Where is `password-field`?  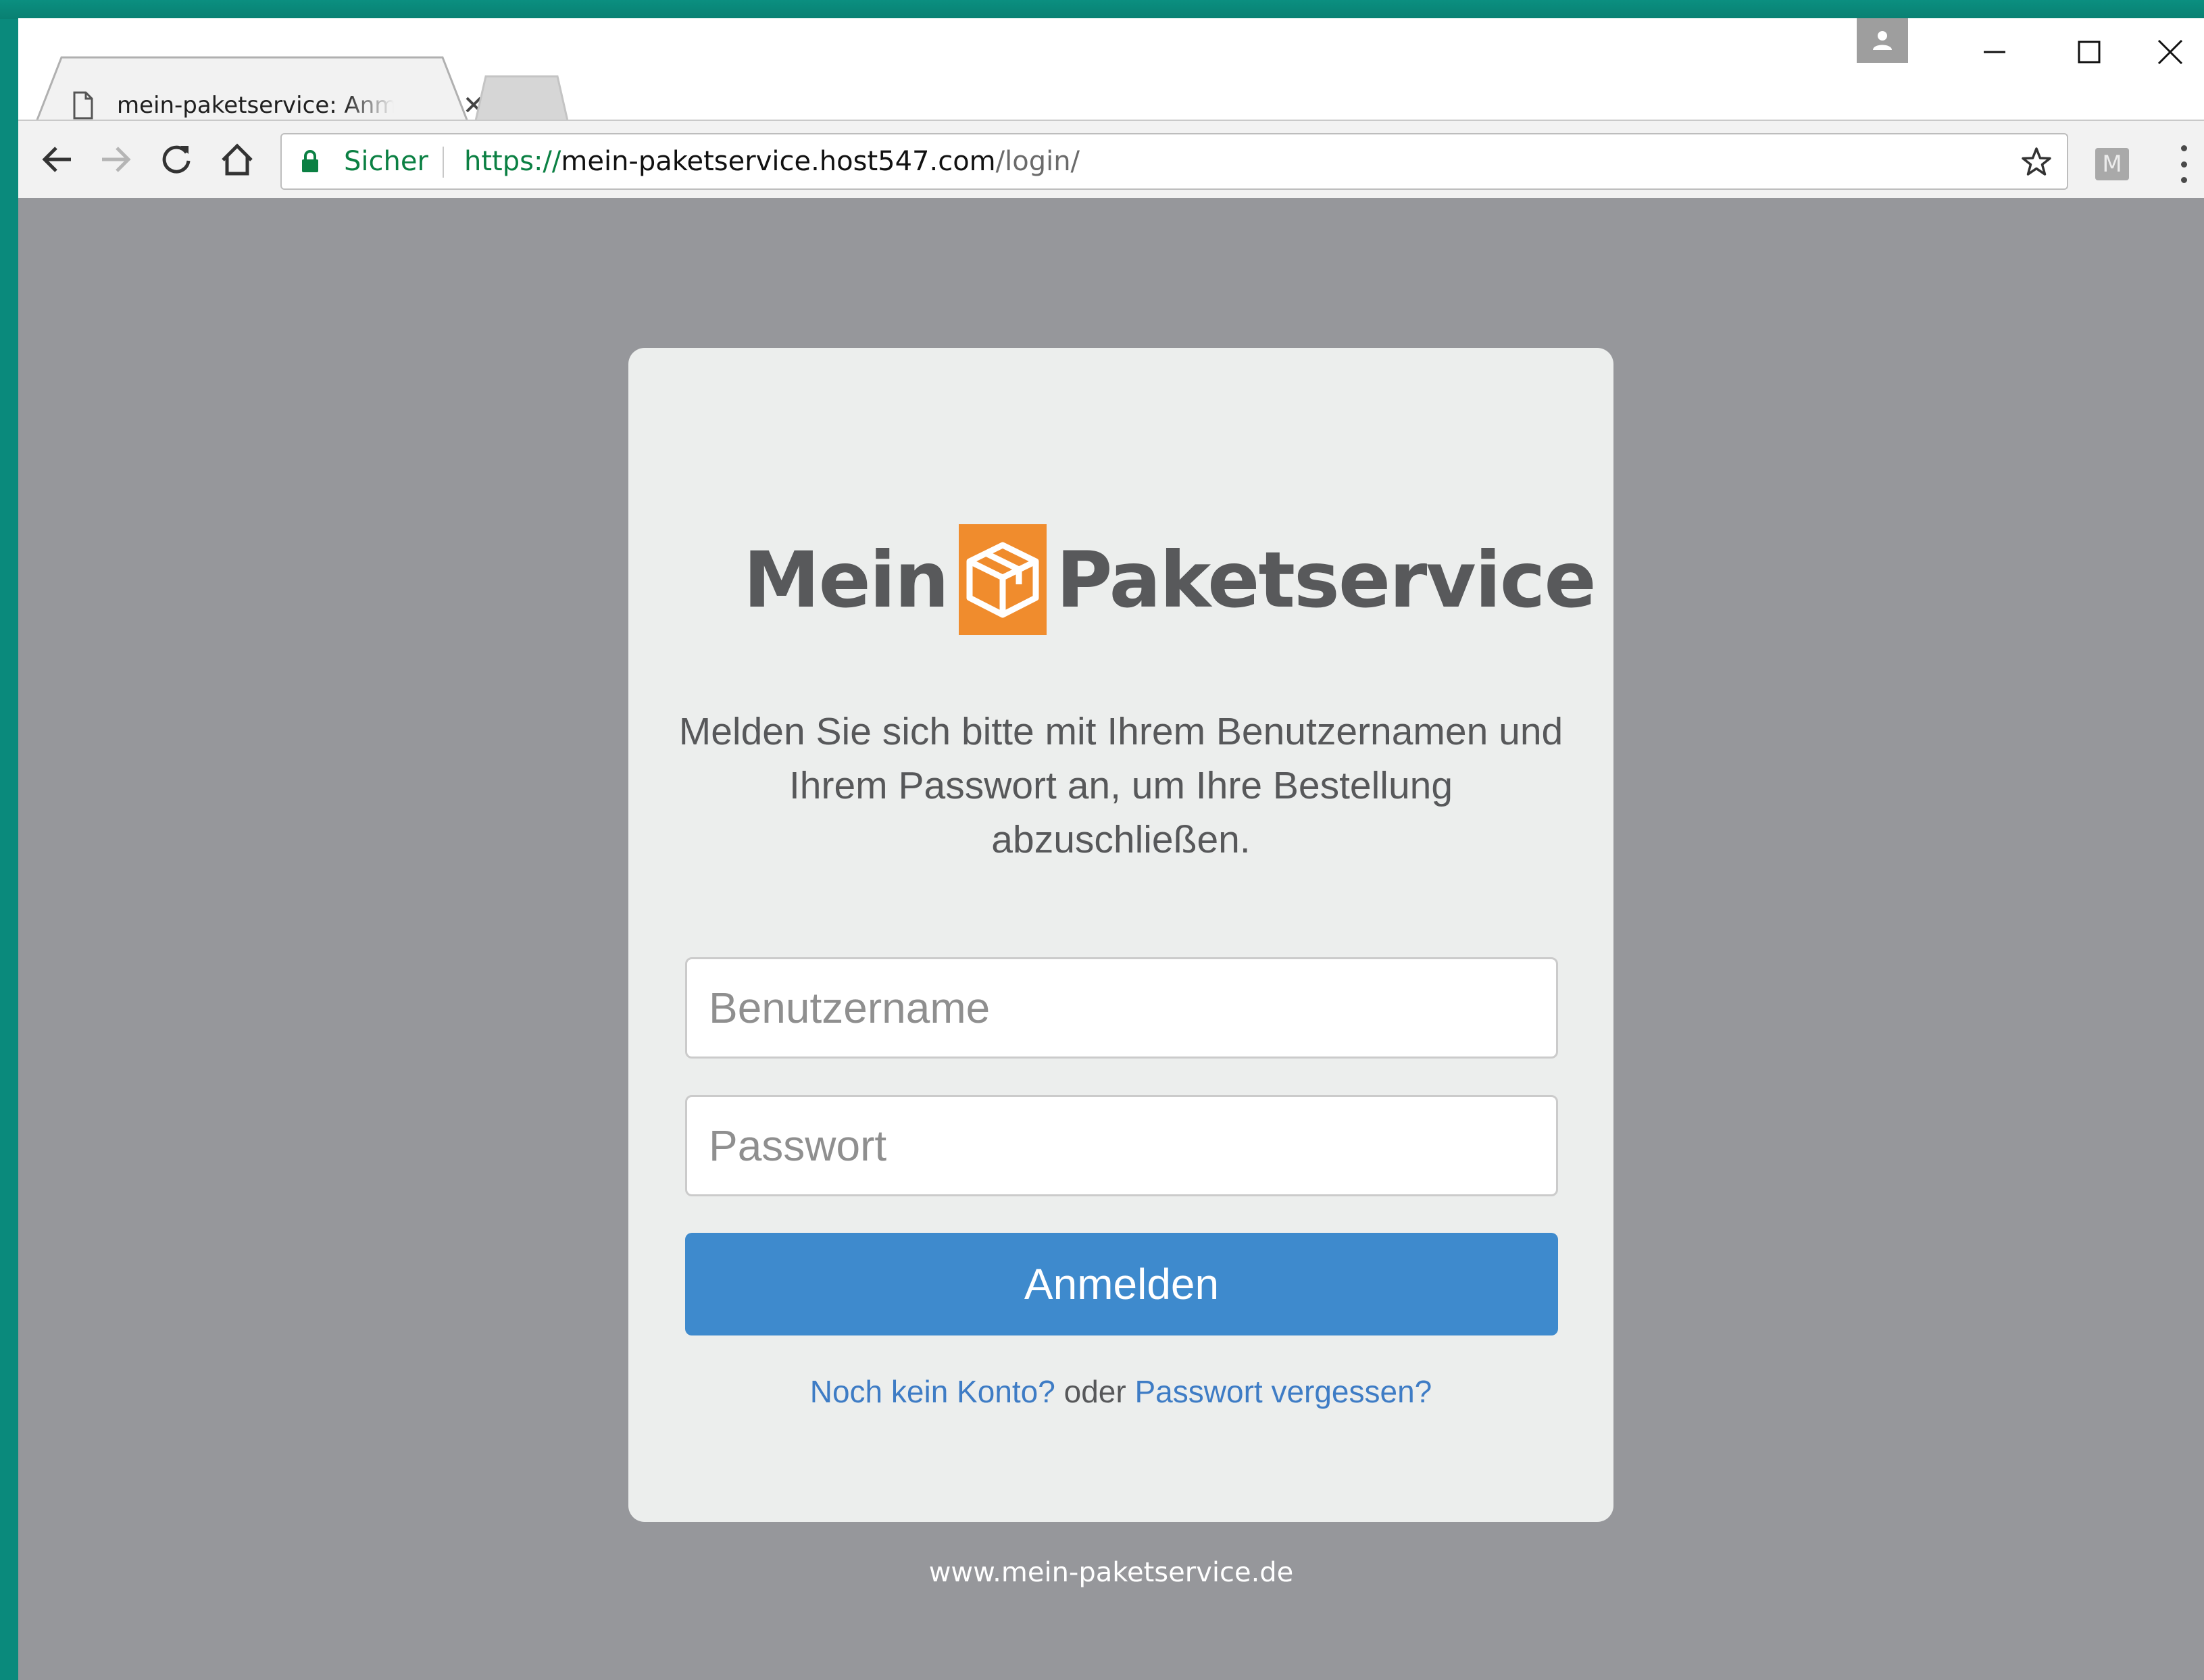
password-field is located at coordinates (1121, 1145).